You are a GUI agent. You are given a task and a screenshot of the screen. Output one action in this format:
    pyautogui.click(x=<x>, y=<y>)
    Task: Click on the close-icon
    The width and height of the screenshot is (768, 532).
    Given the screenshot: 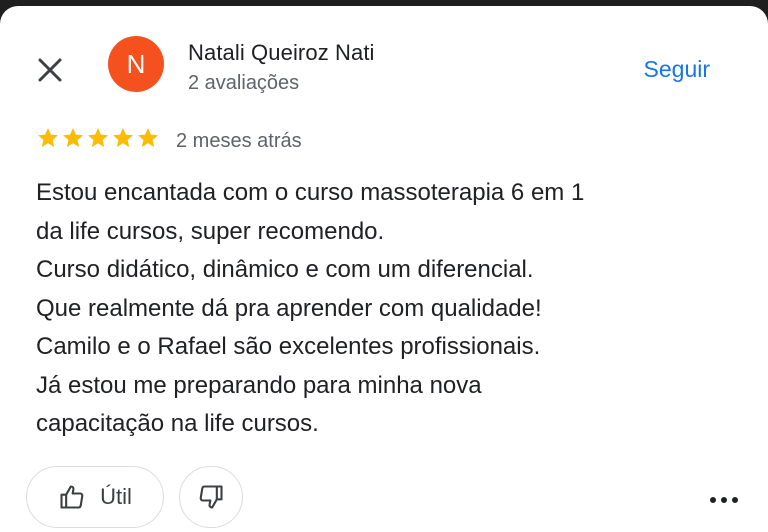 What is the action you would take?
    pyautogui.click(x=50, y=70)
    